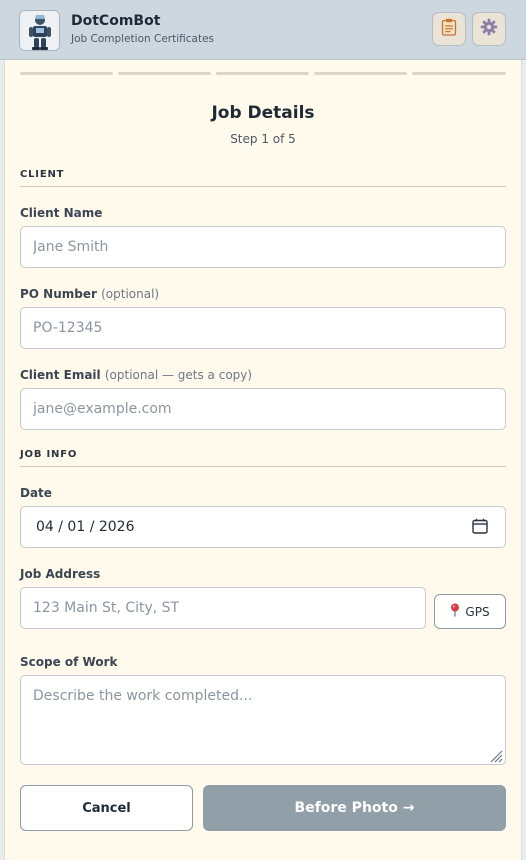  What do you see at coordinates (480, 528) in the screenshot?
I see `calendar-icon` at bounding box center [480, 528].